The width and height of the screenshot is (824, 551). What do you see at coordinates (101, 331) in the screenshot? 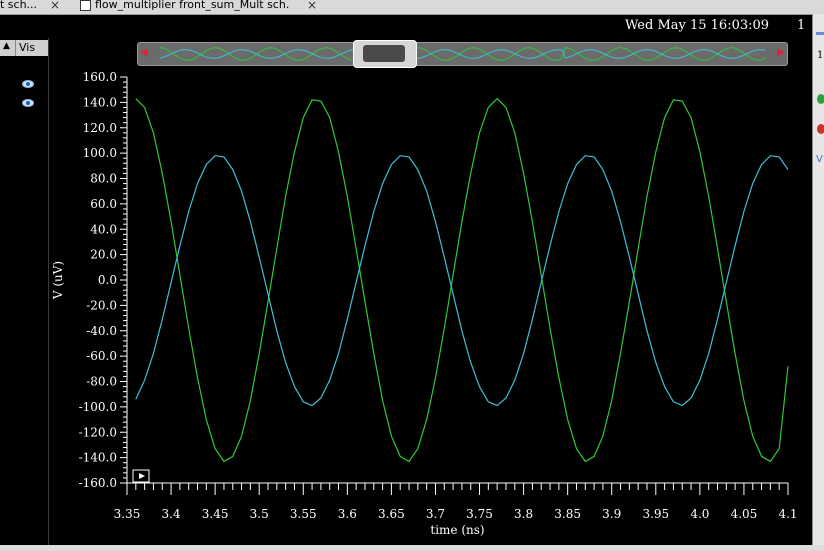
I see `y-tick-label: -40.0` at bounding box center [101, 331].